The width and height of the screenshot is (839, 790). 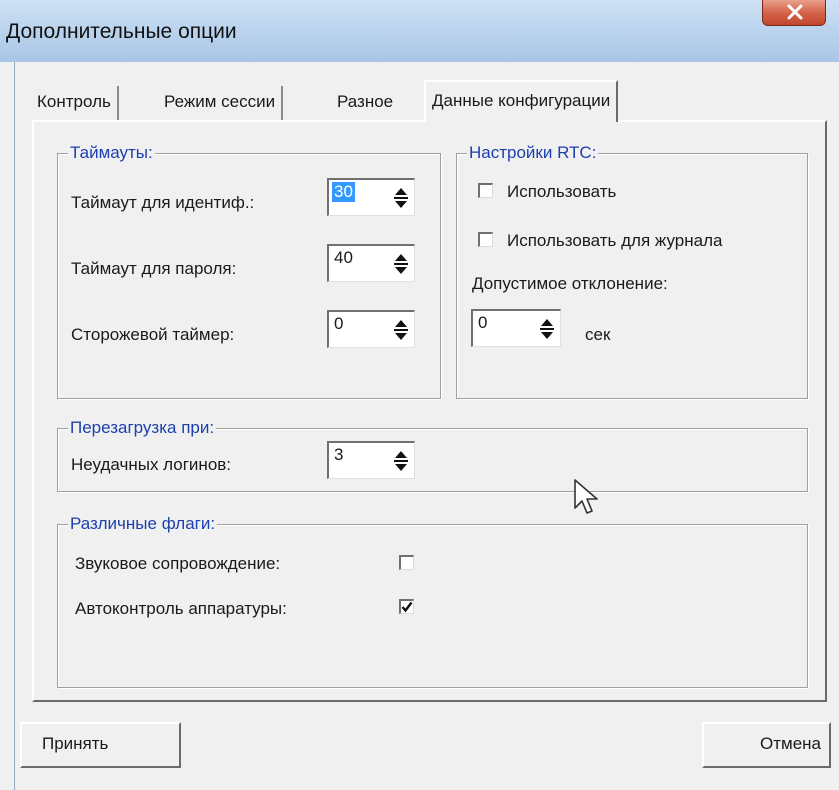 What do you see at coordinates (561, 192) in the screenshot?
I see `rtc-use-label: Использовать` at bounding box center [561, 192].